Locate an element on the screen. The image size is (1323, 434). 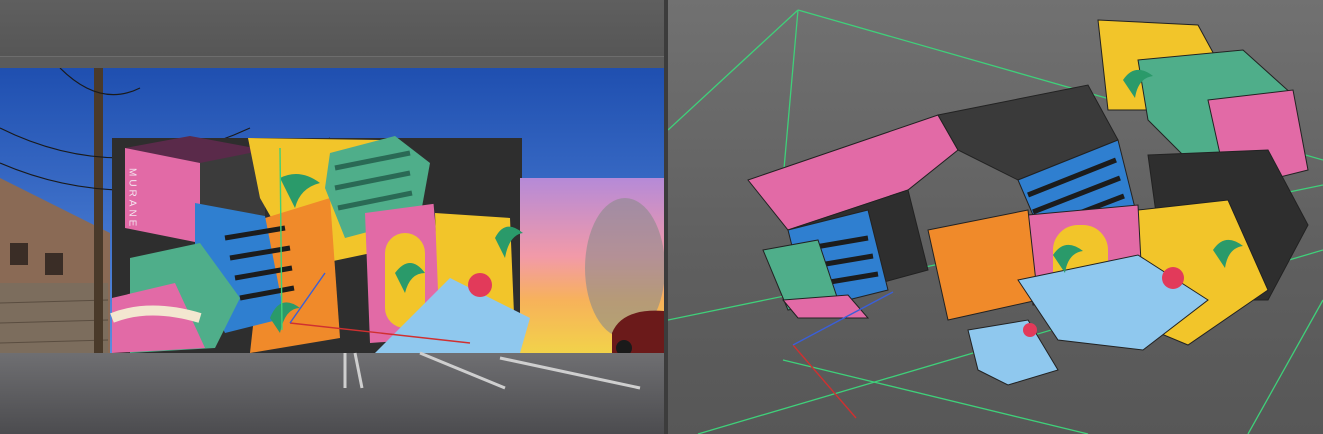
svg-text: MURANE is located at coordinates (132, 198).